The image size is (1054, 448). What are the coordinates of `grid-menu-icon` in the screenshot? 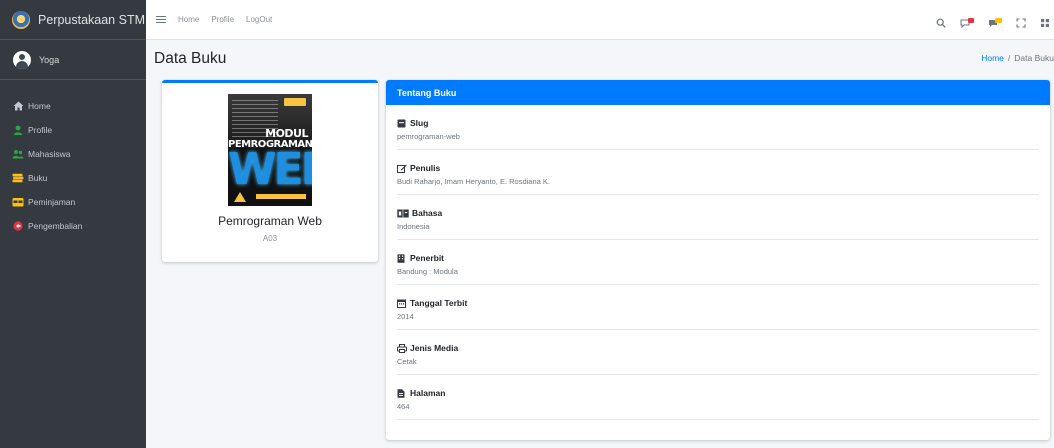 It's located at (1045, 21).